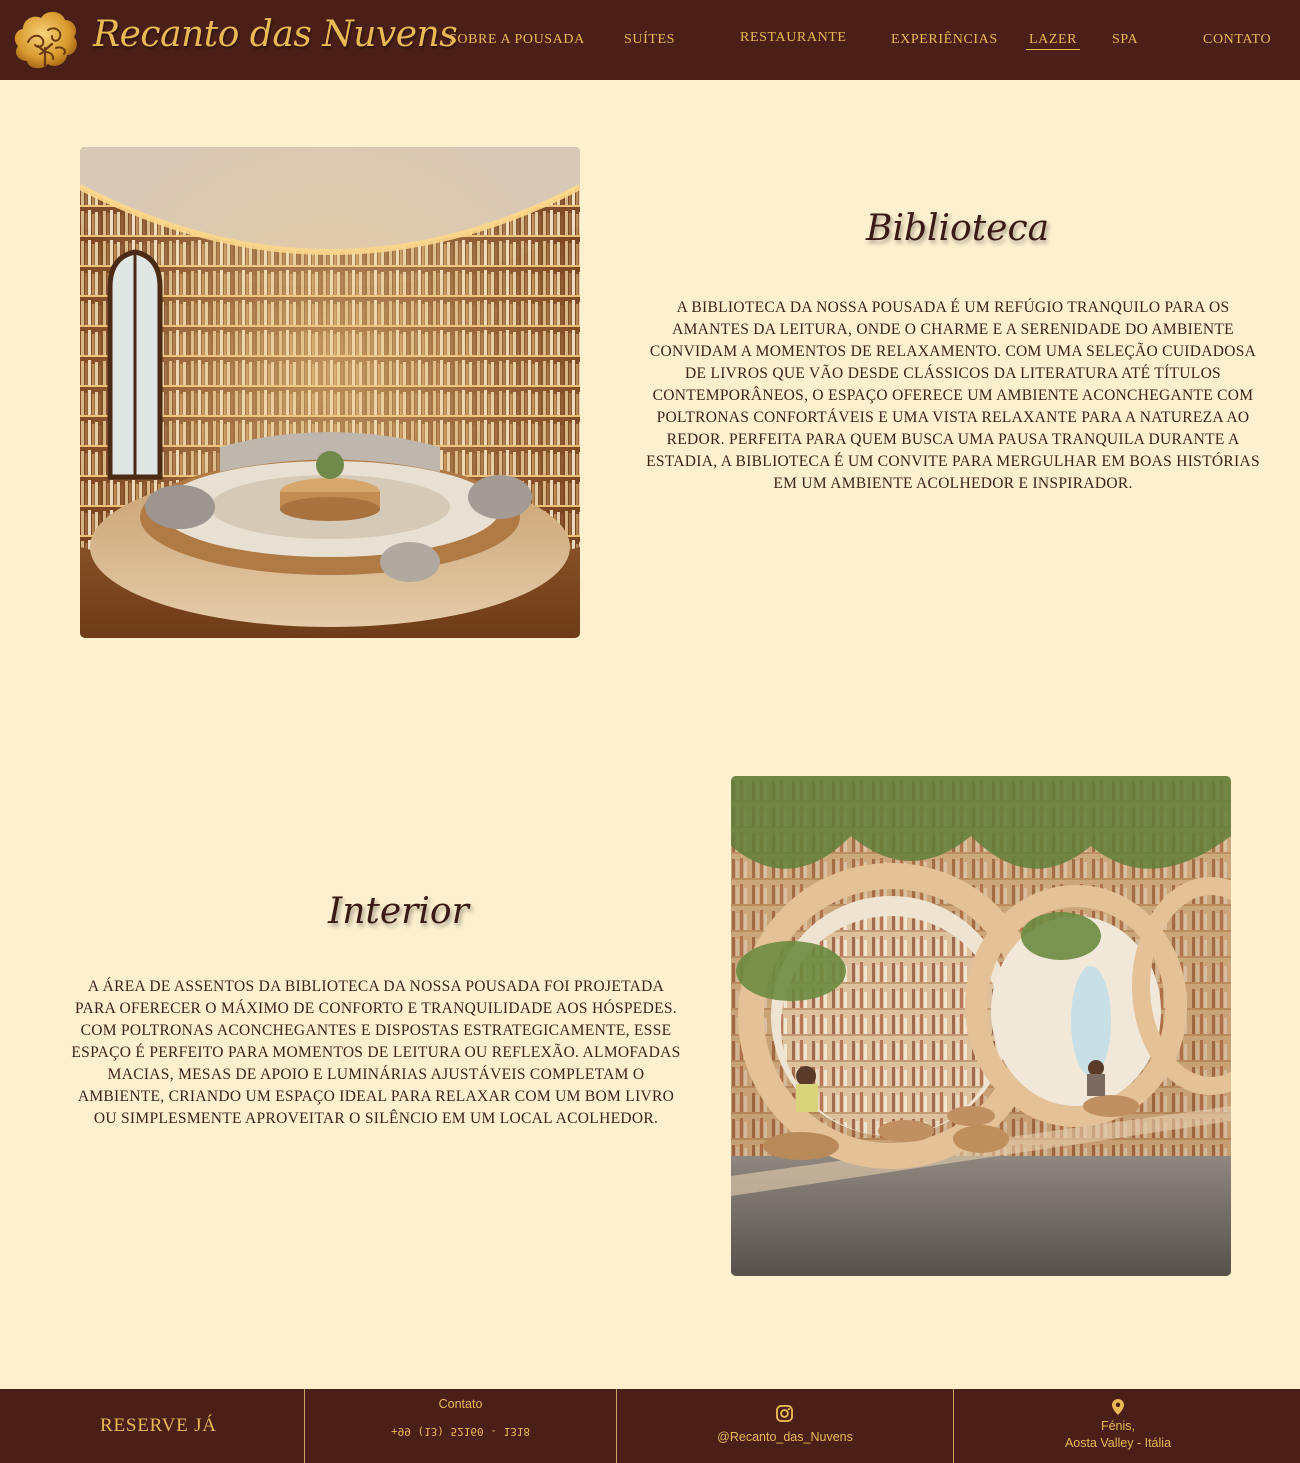 This screenshot has height=1463, width=1300. Describe the element at coordinates (1118, 1443) in the screenshot. I see `location-region: Aosta Valley - Itália` at that location.